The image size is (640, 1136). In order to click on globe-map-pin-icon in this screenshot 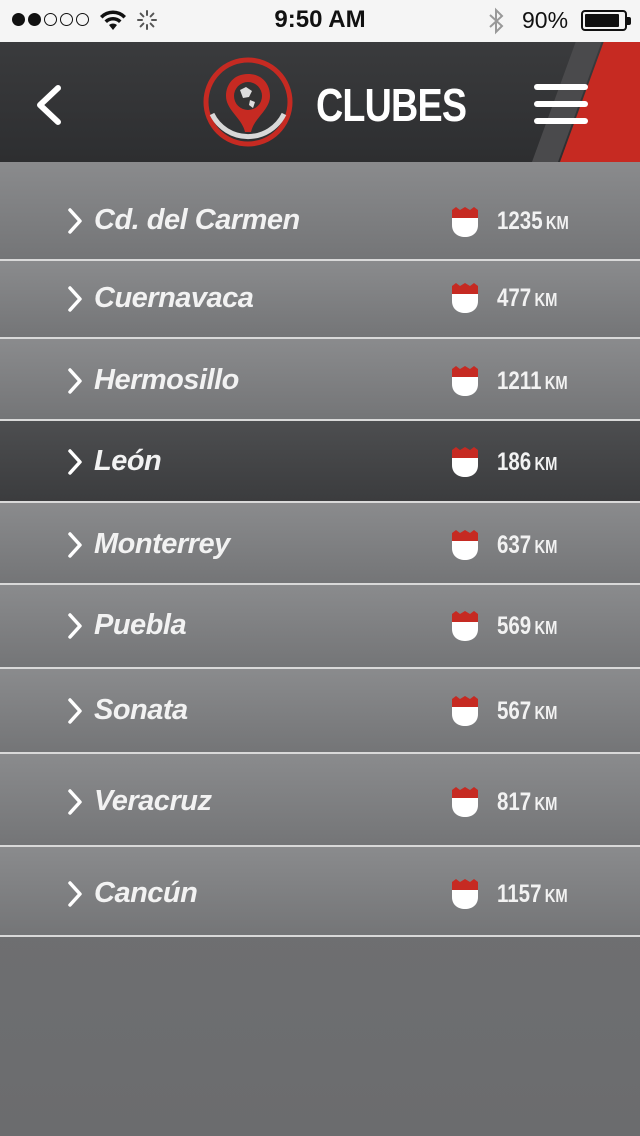, I will do `click(248, 102)`.